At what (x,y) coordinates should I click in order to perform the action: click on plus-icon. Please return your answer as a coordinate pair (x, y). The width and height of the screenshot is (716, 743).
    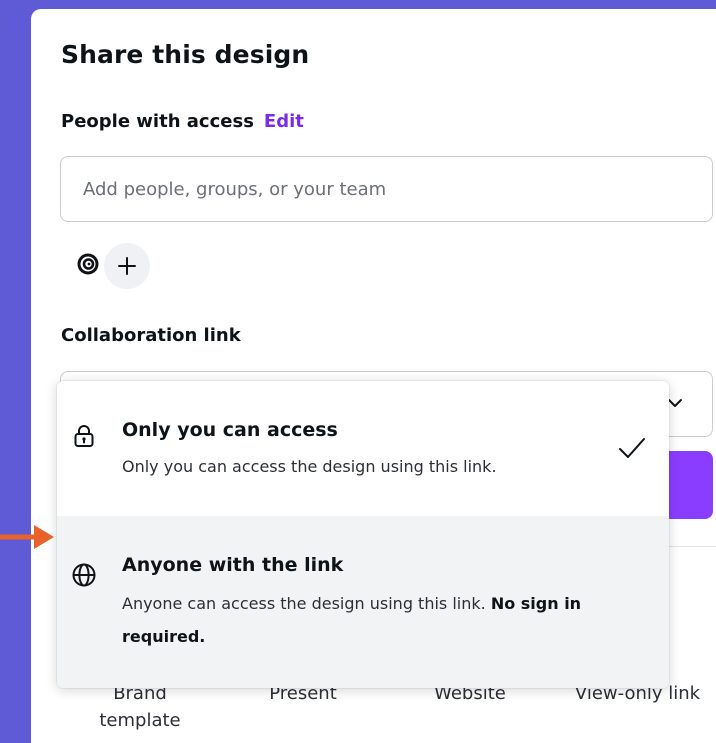
    Looking at the image, I should click on (127, 266).